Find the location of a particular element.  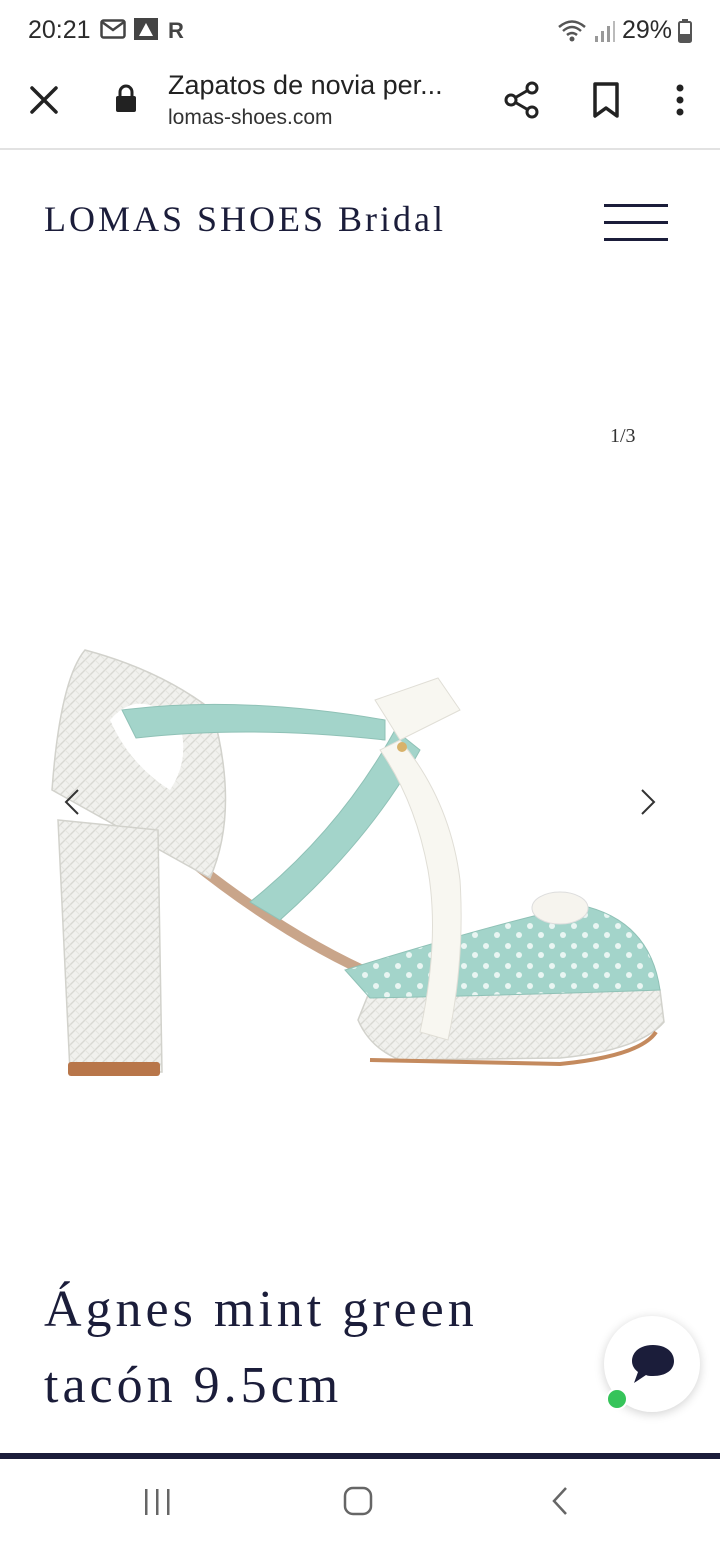

battery-icon is located at coordinates (685, 30).